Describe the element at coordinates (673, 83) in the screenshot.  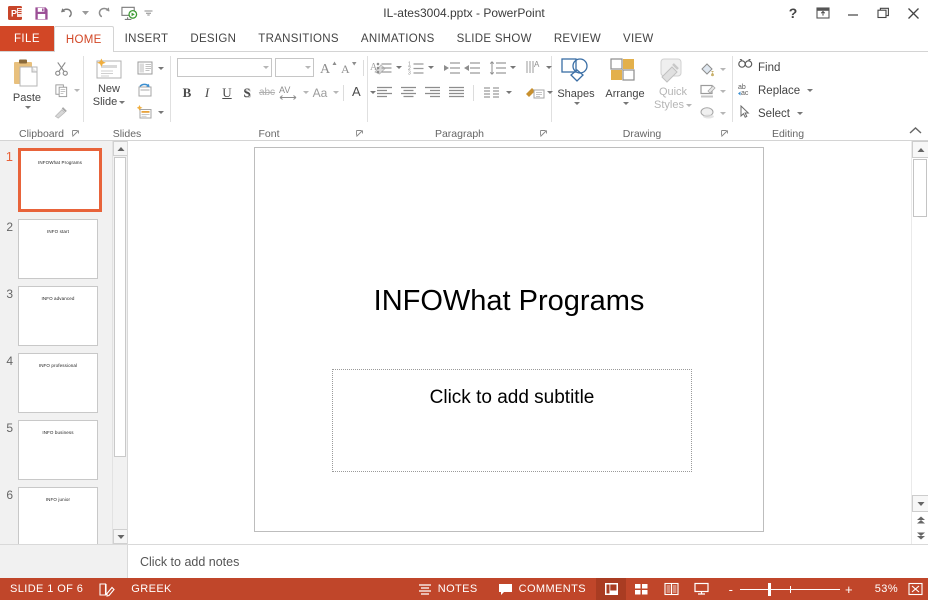
I see `quick-styles-button: Quick Styles` at that location.